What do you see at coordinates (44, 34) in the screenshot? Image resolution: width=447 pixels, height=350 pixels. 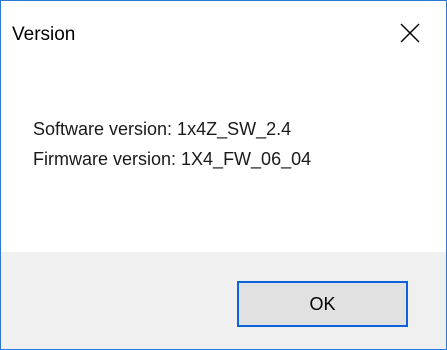 I see `dialog-title: Version` at bounding box center [44, 34].